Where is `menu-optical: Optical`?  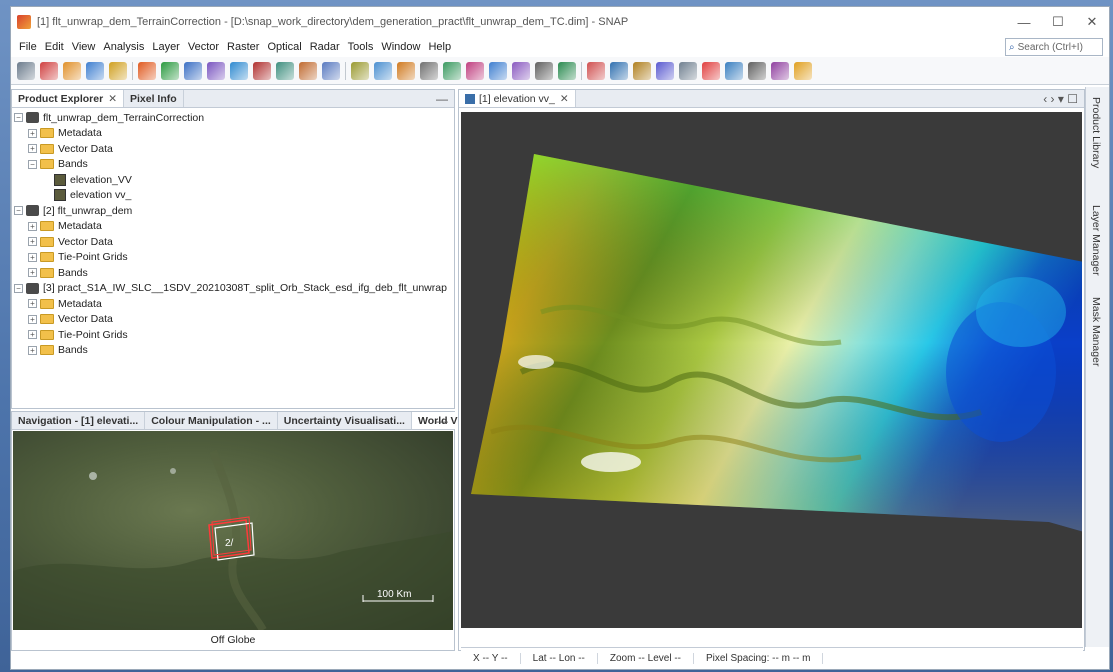
menu-optical: Optical is located at coordinates (284, 47).